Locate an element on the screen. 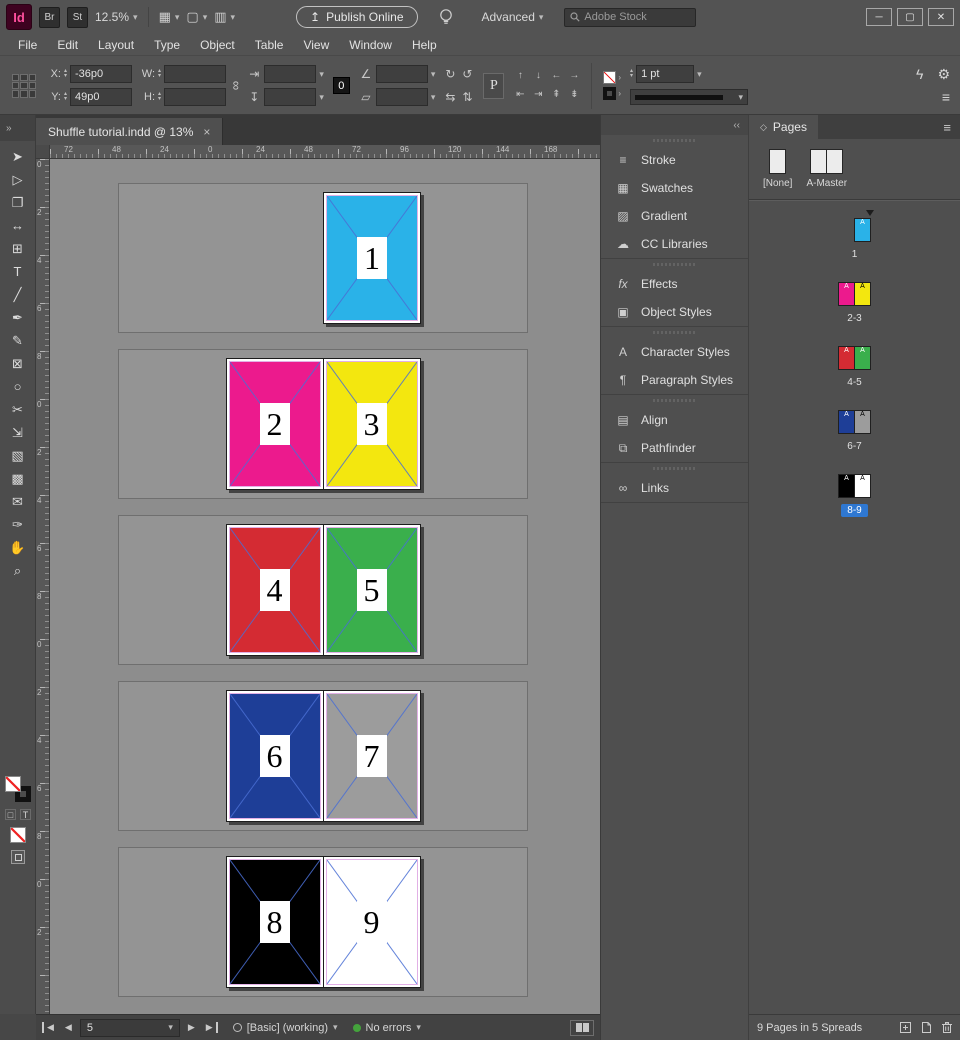  pages-panel-spread-1: A1 is located at coordinates (854, 241).